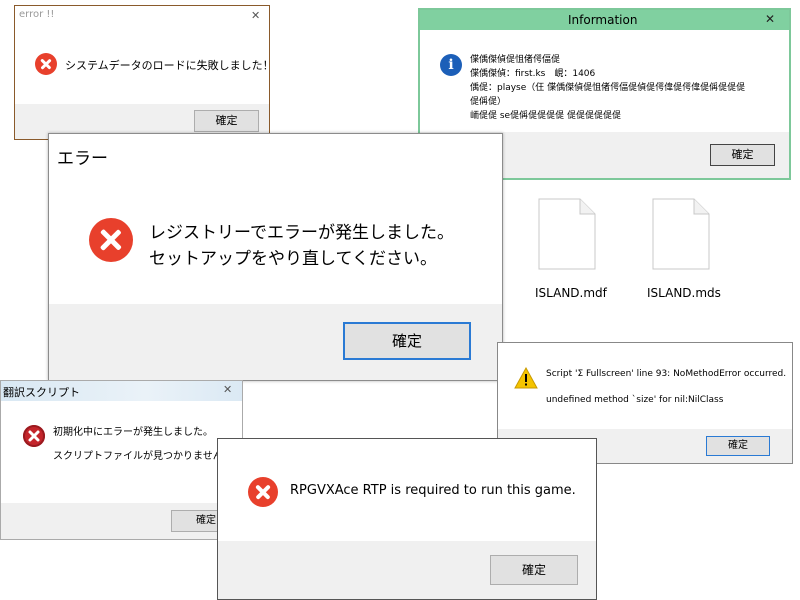 The width and height of the screenshot is (800, 600). Describe the element at coordinates (82, 159) in the screenshot. I see `dialog-title: エラー` at that location.